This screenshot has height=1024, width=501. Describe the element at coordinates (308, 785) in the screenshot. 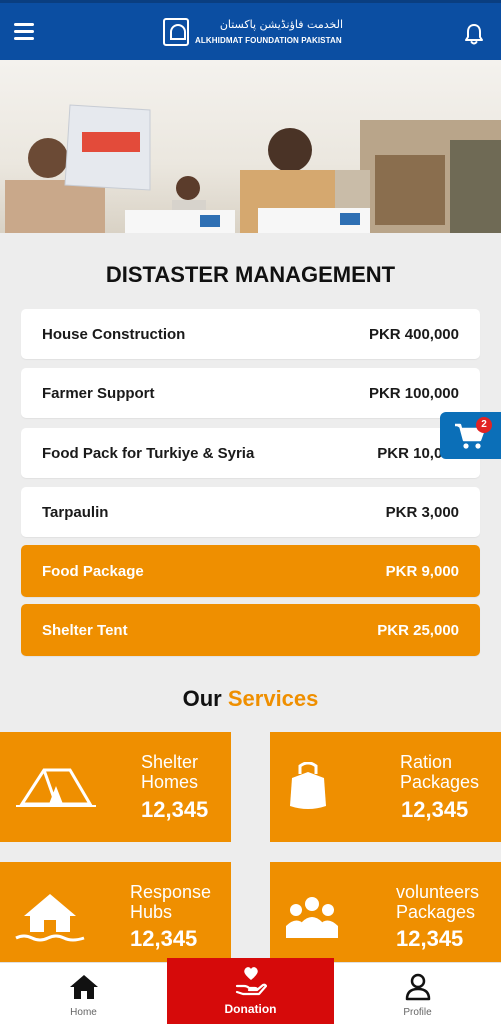

I see `ration-bag-icon` at that location.